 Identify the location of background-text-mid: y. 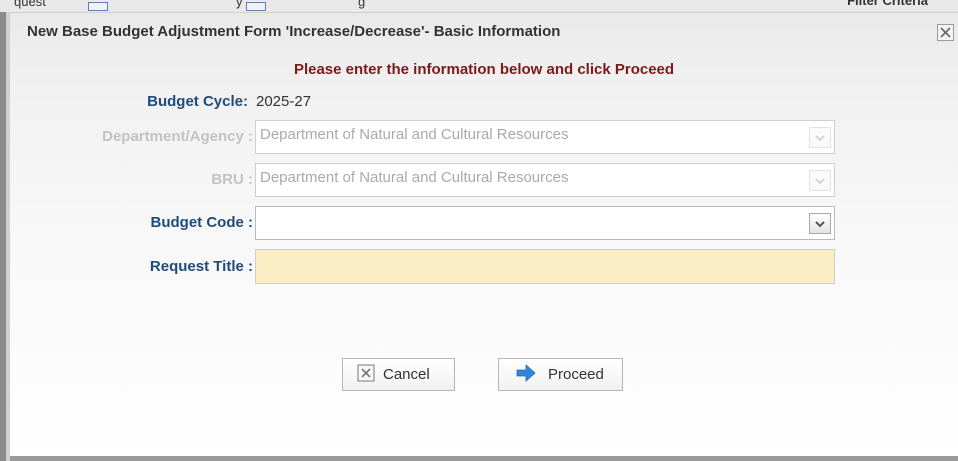
(239, 4).